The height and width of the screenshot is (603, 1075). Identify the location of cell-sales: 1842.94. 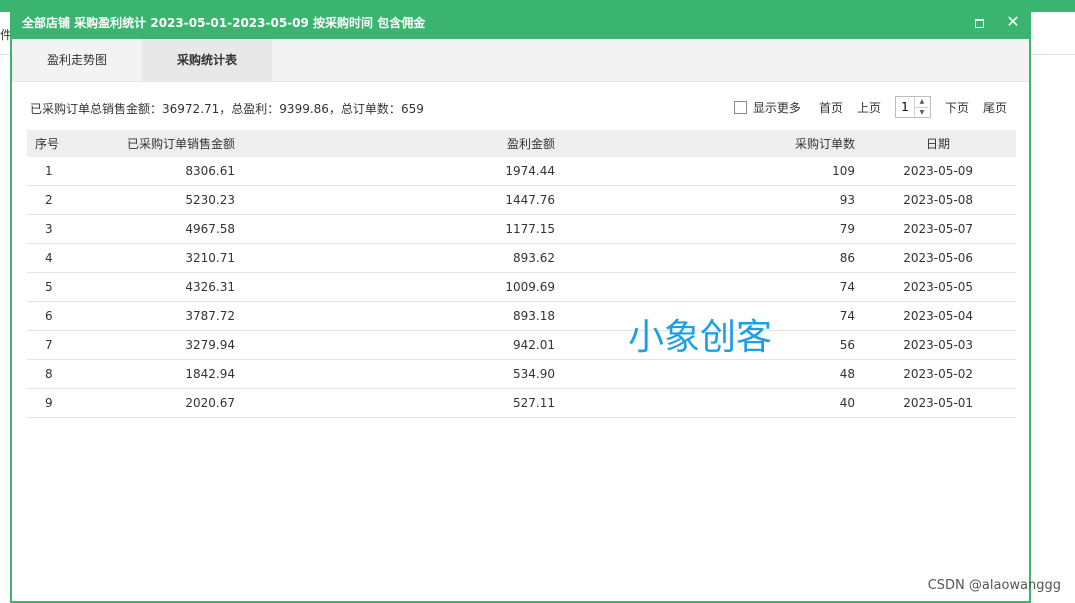
(210, 374).